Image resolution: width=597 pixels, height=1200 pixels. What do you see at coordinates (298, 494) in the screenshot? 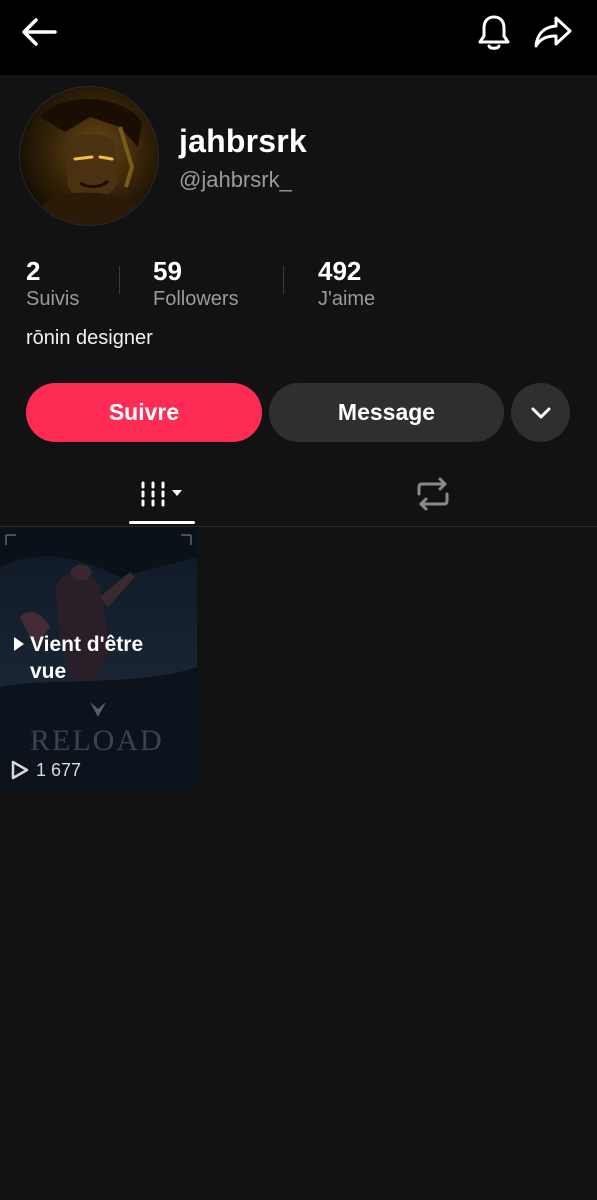
I see `content-tabs` at bounding box center [298, 494].